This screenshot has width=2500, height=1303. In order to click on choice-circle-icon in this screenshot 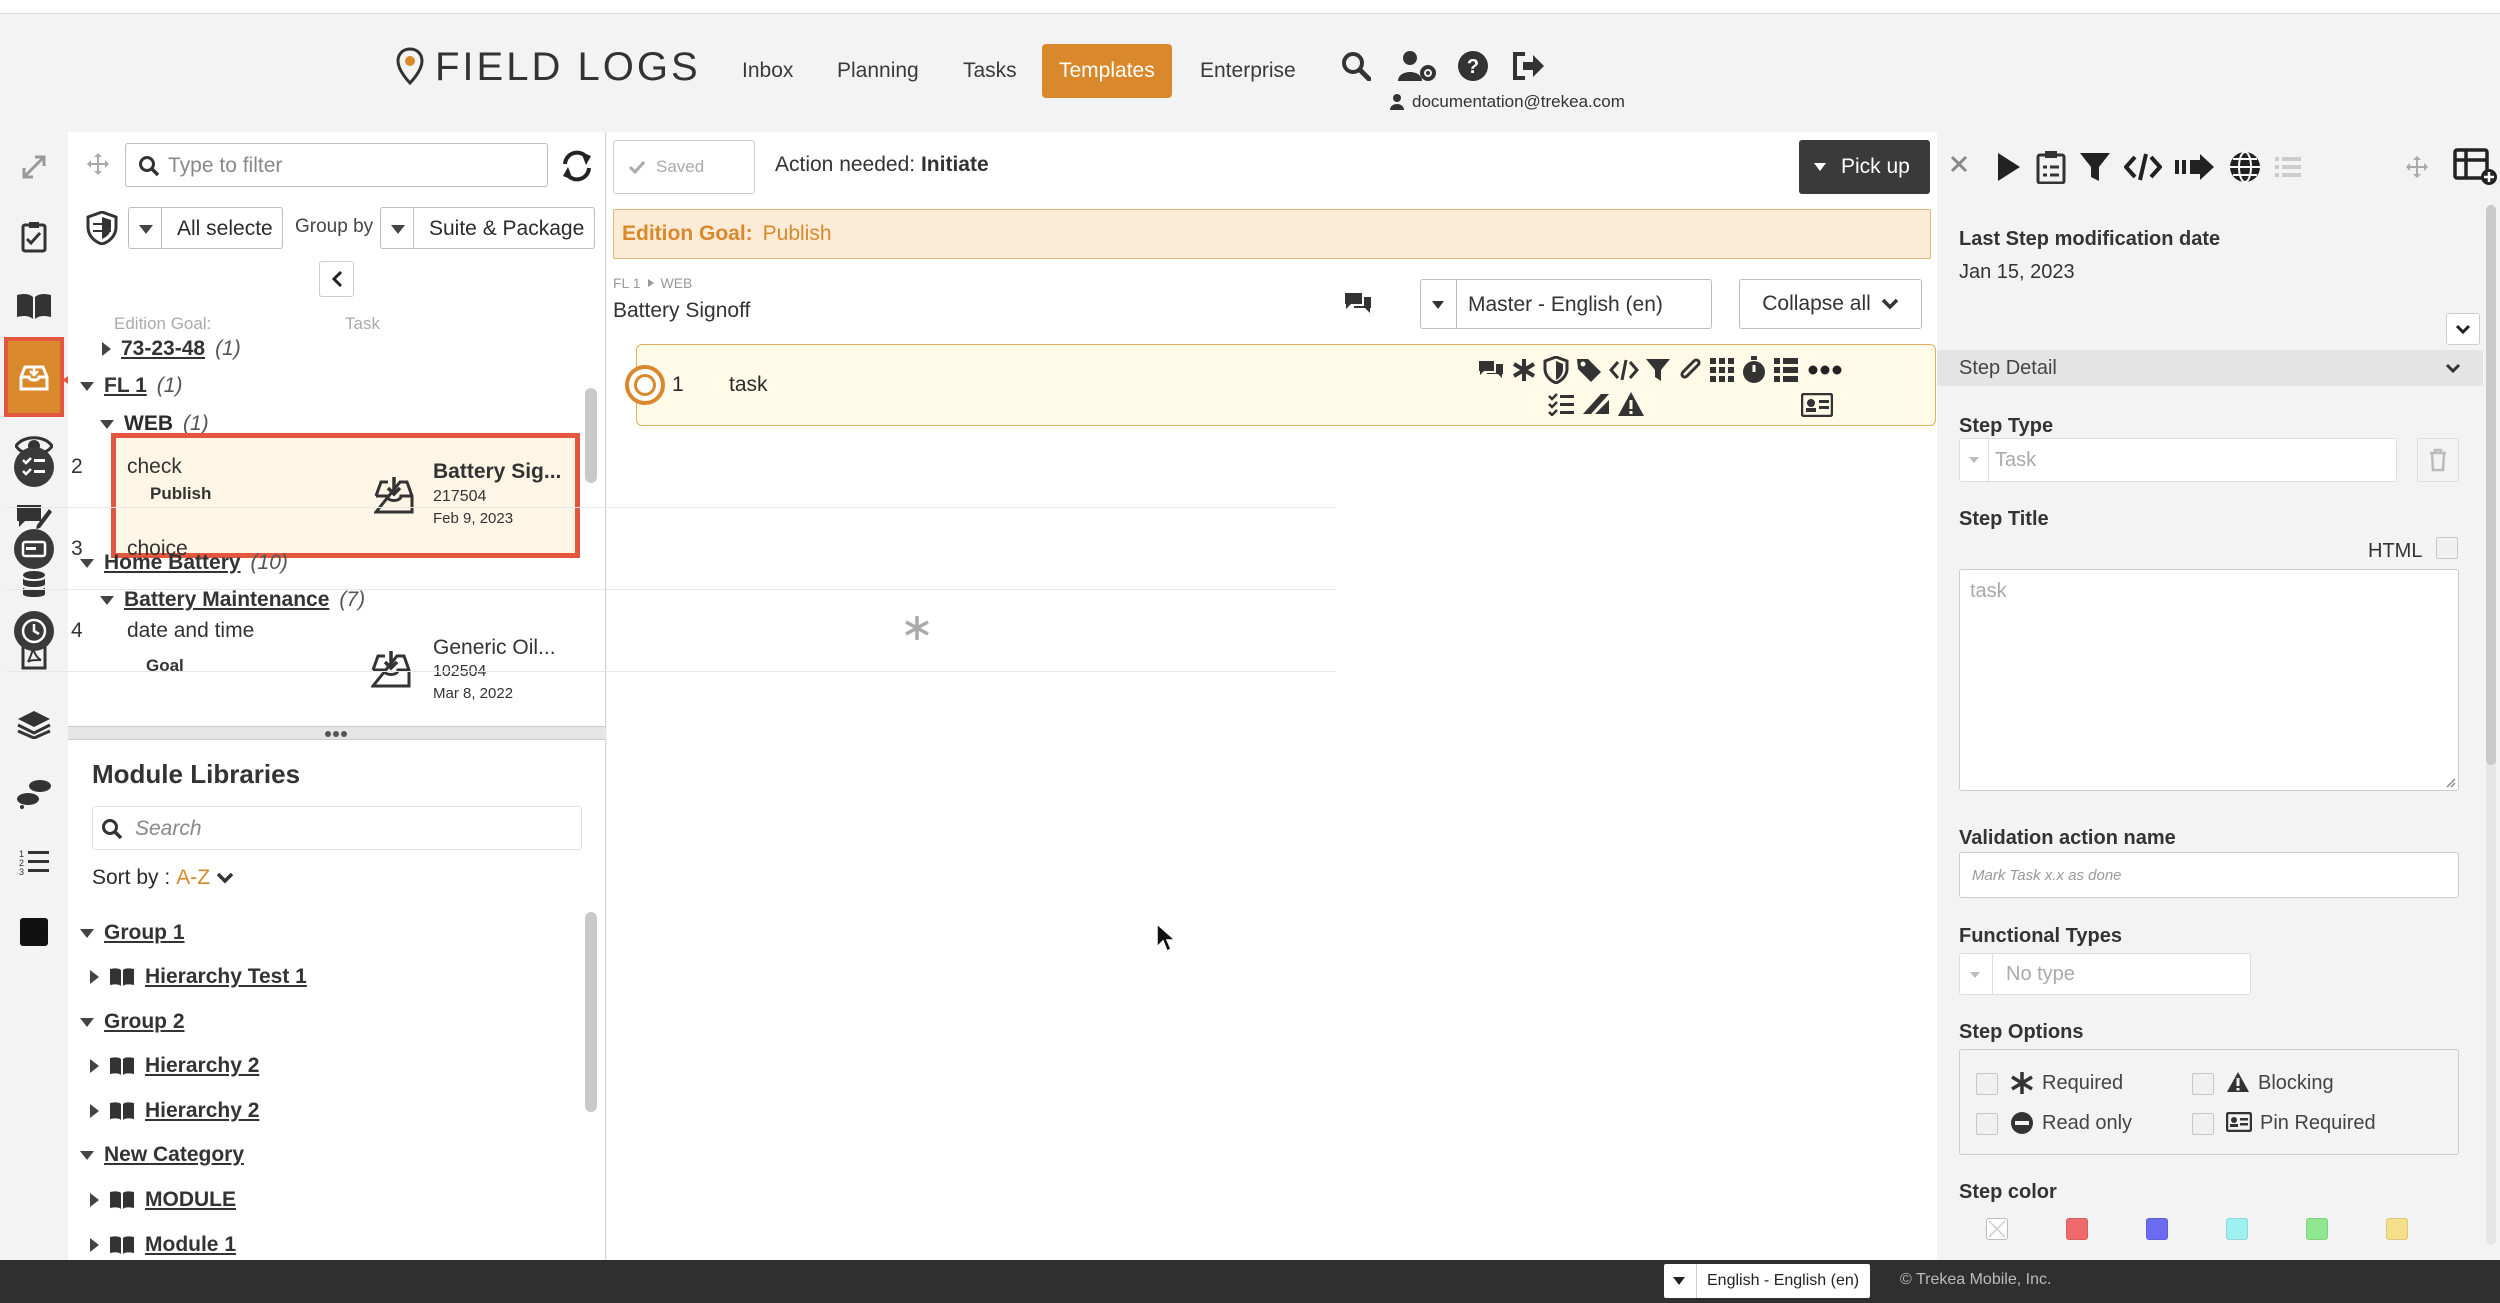, I will do `click(34, 548)`.